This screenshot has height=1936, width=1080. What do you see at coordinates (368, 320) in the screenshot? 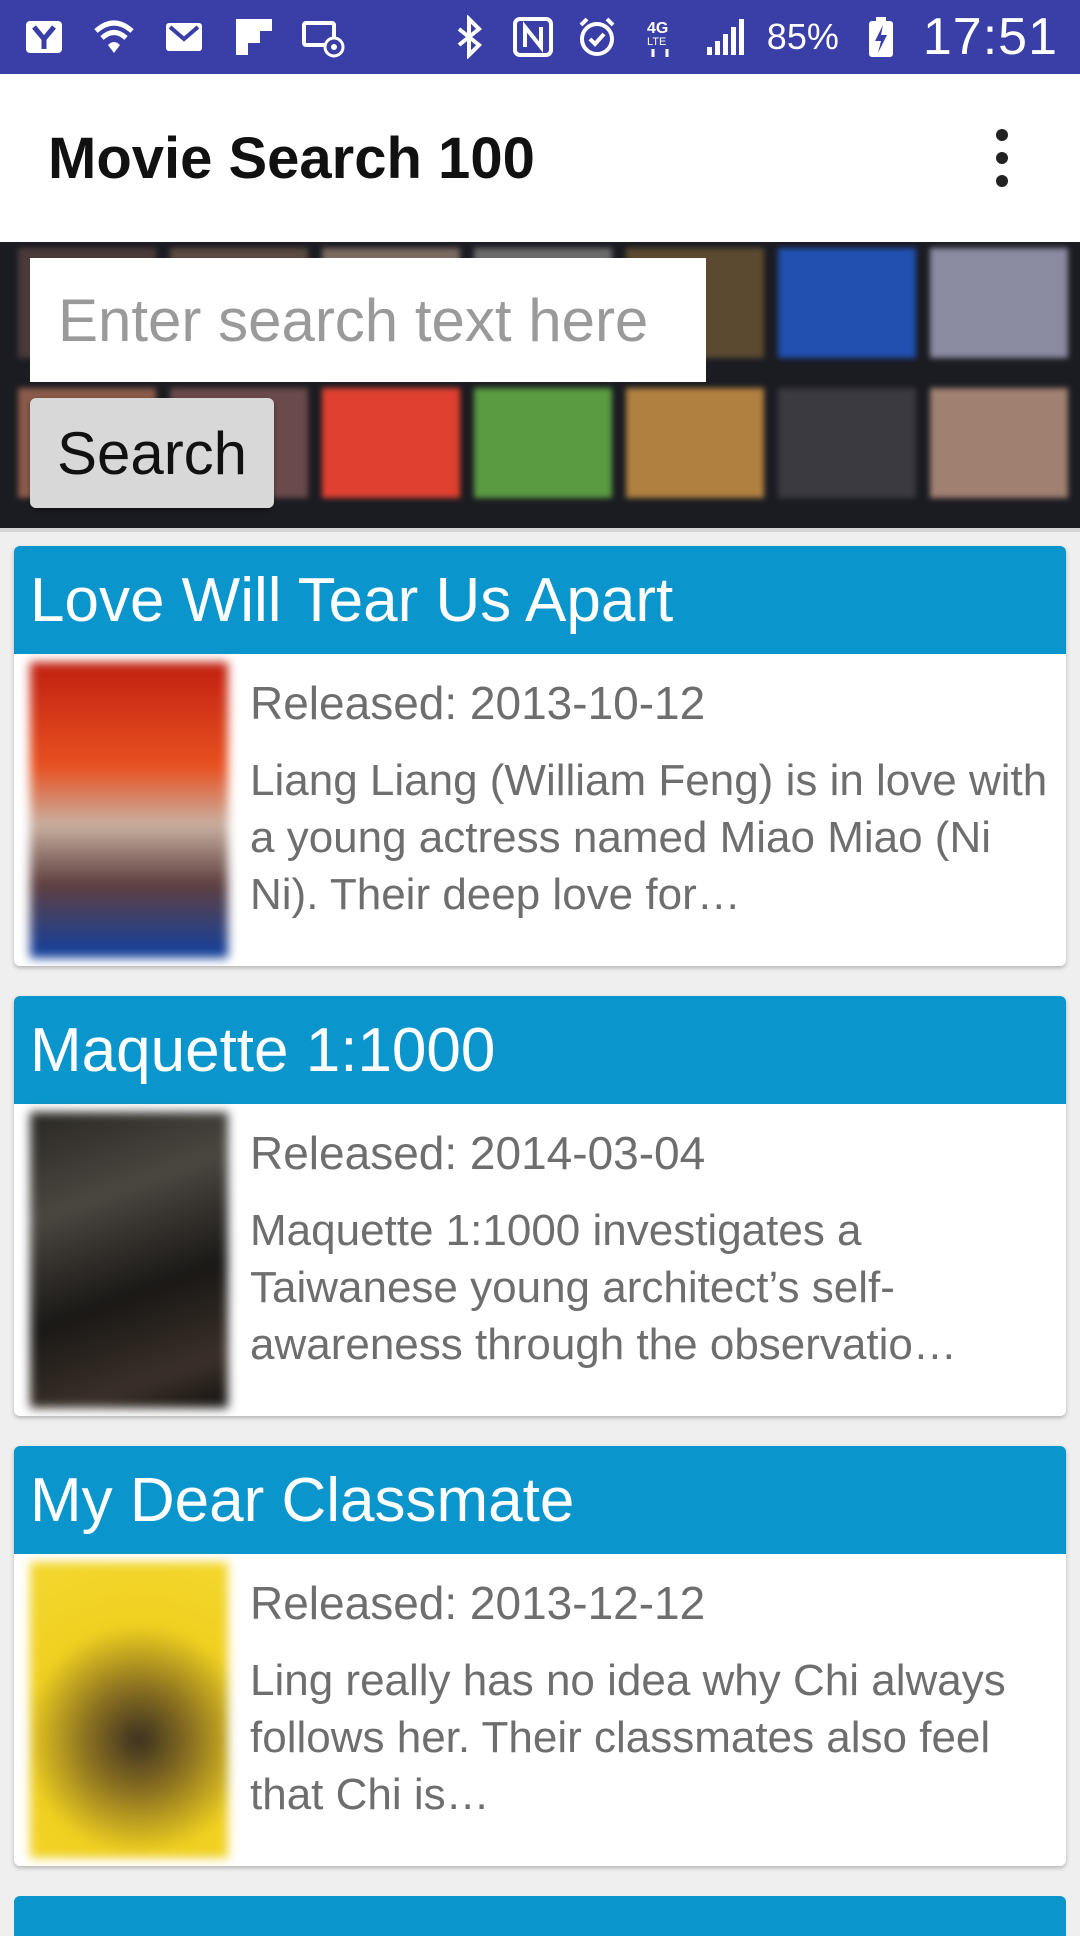
I see `search-input` at bounding box center [368, 320].